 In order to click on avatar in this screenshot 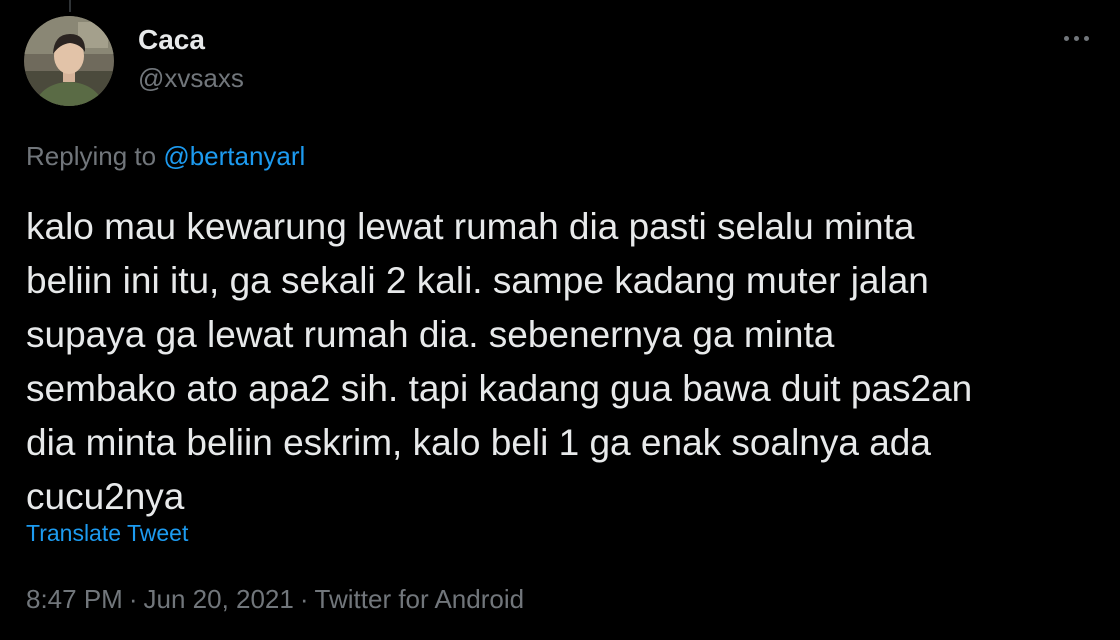, I will do `click(69, 61)`.